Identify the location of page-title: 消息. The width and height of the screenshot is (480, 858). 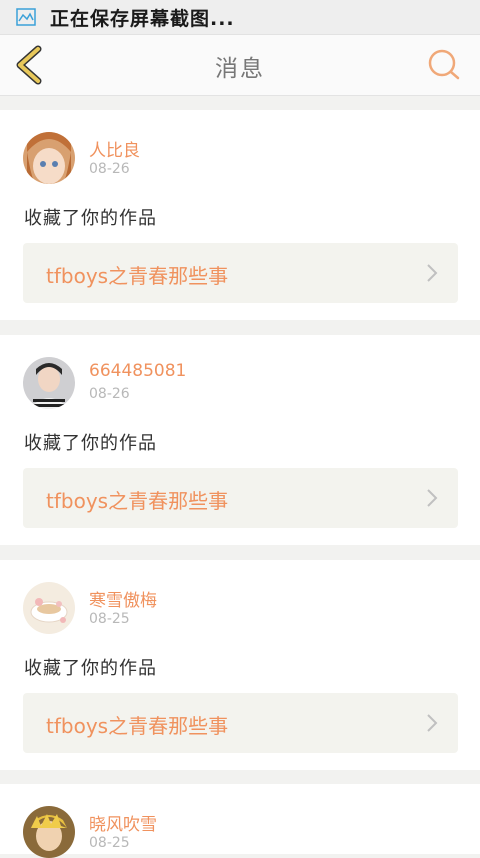
(240, 69).